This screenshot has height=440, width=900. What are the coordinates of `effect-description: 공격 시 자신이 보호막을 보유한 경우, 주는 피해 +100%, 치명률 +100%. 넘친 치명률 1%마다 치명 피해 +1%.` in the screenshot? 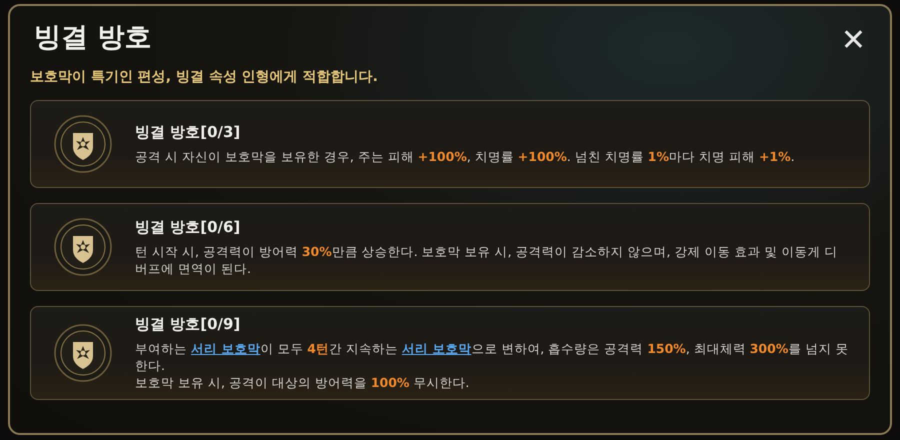 It's located at (465, 156).